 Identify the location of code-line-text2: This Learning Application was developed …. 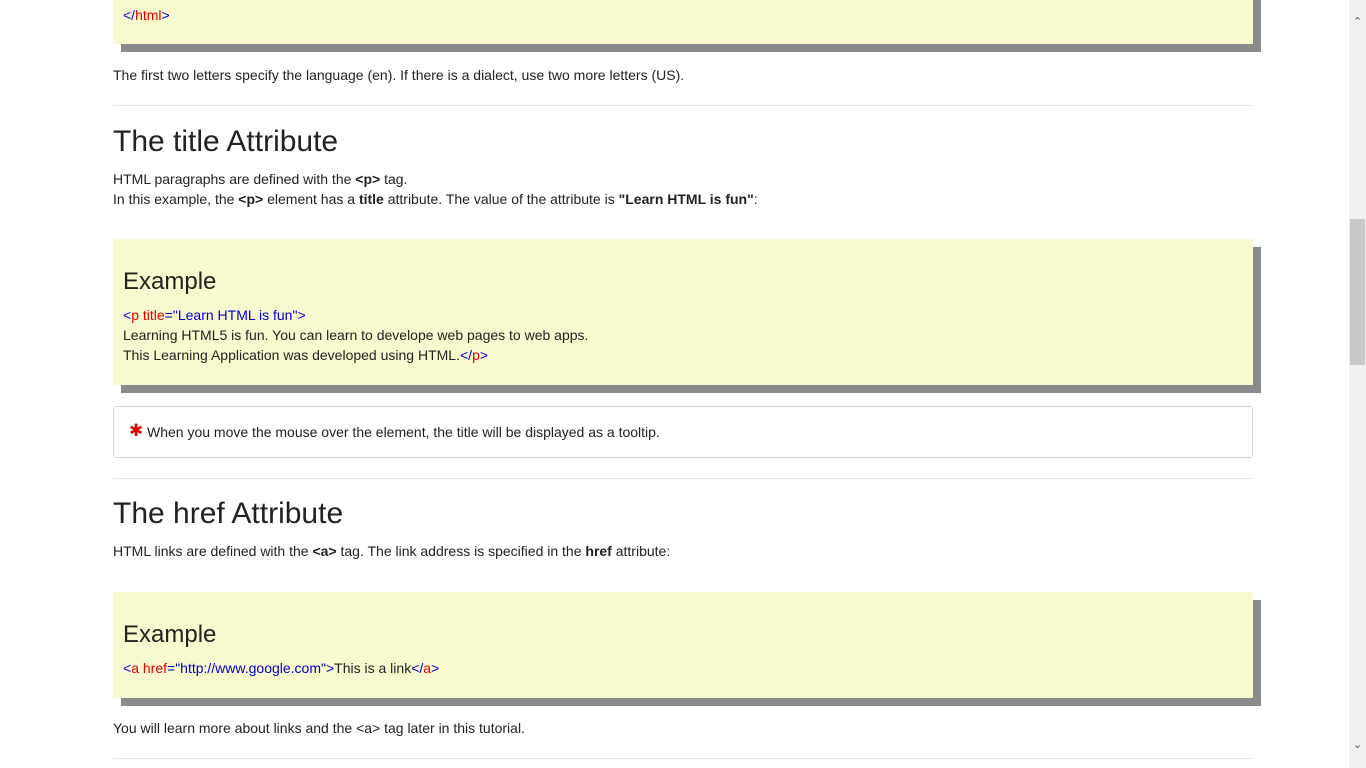
(306, 355).